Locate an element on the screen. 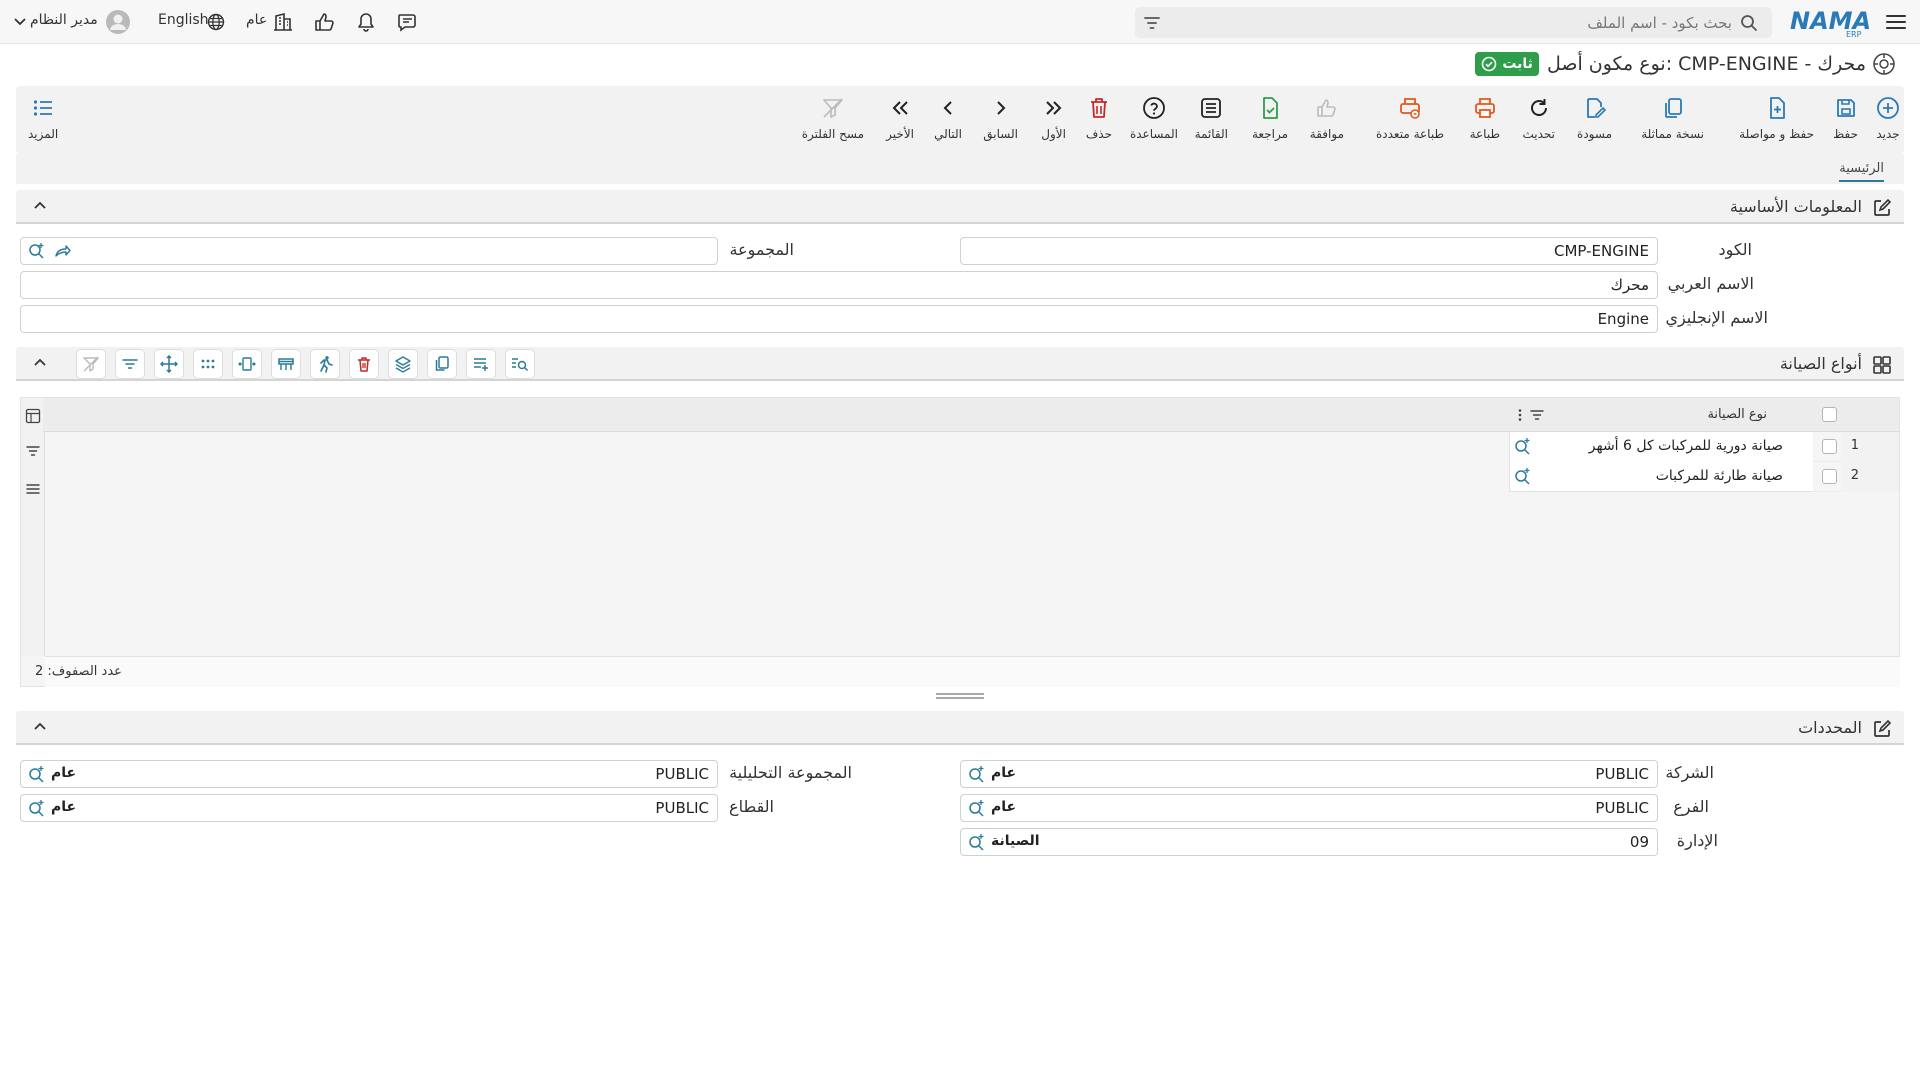 Image resolution: width=1920 pixels, height=1080 pixels. list-button: القائمة is located at coordinates (1211, 118).